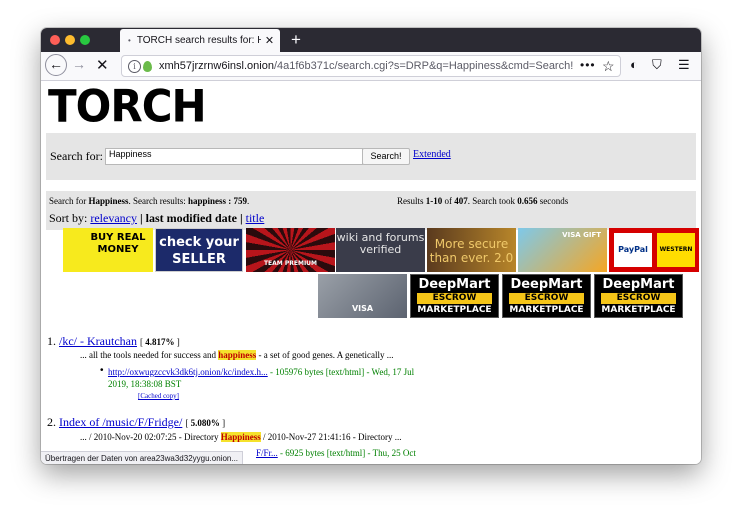  What do you see at coordinates (70, 40) in the screenshot?
I see `window-minimize-button` at bounding box center [70, 40].